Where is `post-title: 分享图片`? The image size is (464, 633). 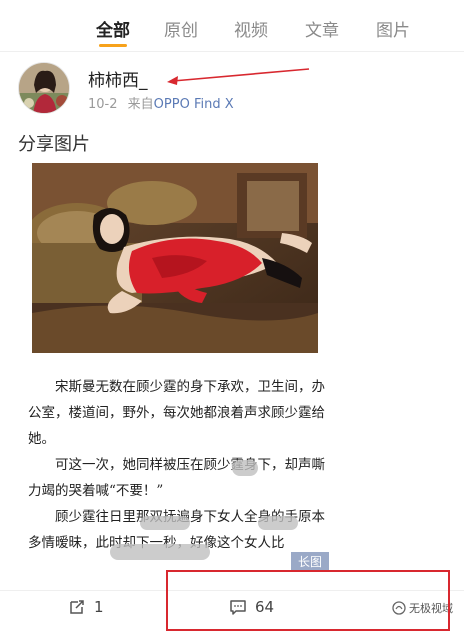
post-title: 分享图片 is located at coordinates (54, 144).